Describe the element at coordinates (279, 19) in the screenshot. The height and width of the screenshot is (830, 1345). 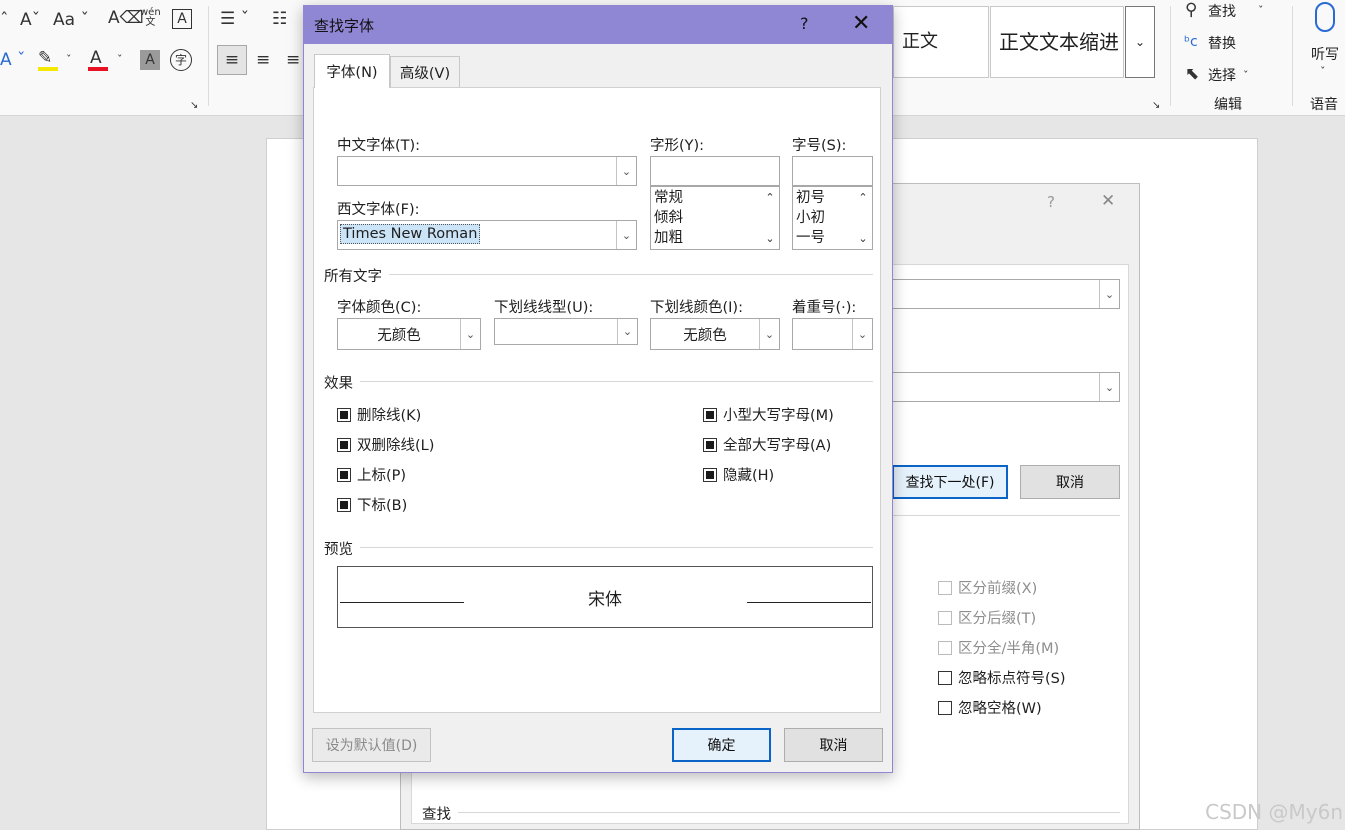
I see `numbering-icon: ☷` at that location.